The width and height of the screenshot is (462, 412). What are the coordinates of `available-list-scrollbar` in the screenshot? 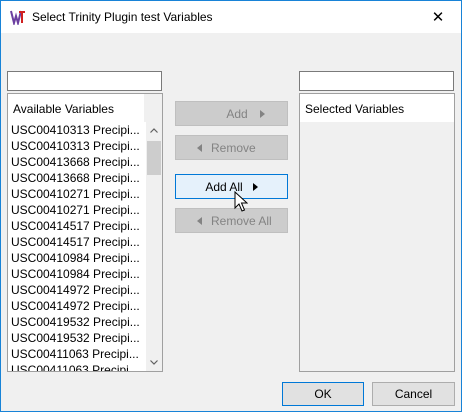 It's located at (154, 246).